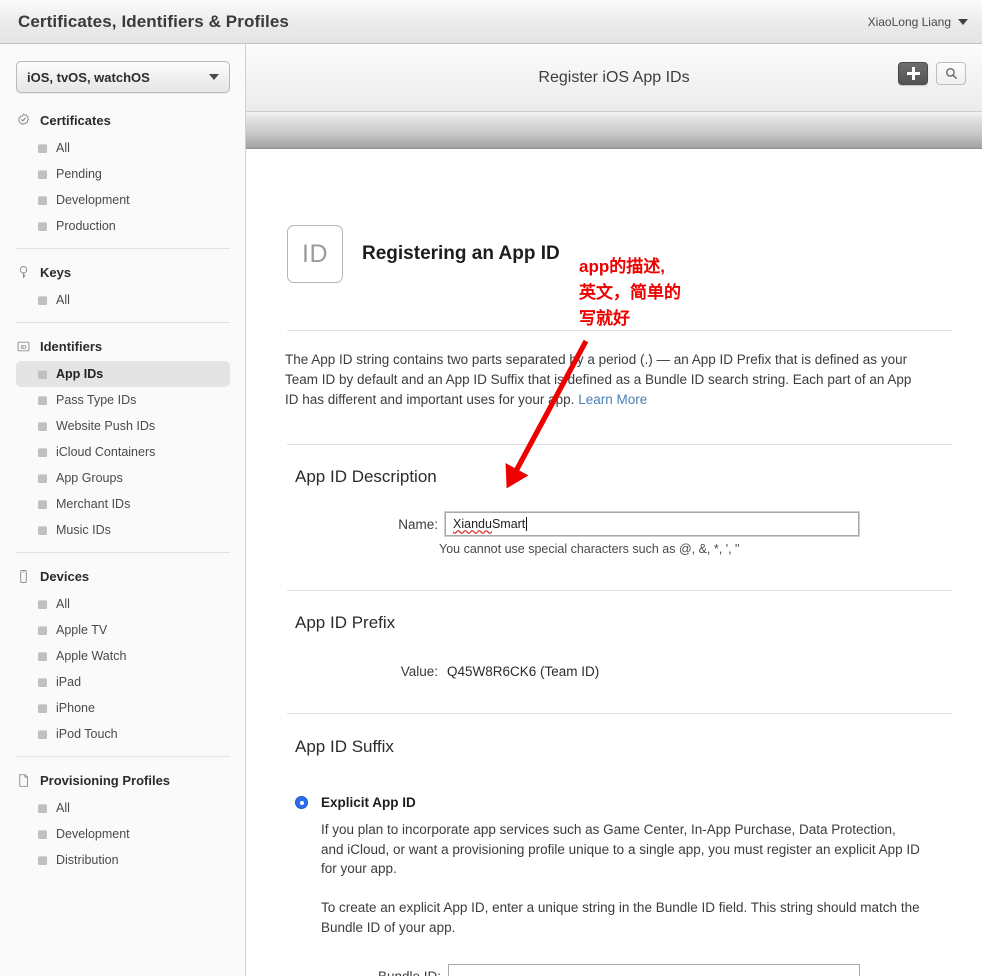 The image size is (982, 976). I want to click on name-input: Xiandu Smart, so click(652, 524).